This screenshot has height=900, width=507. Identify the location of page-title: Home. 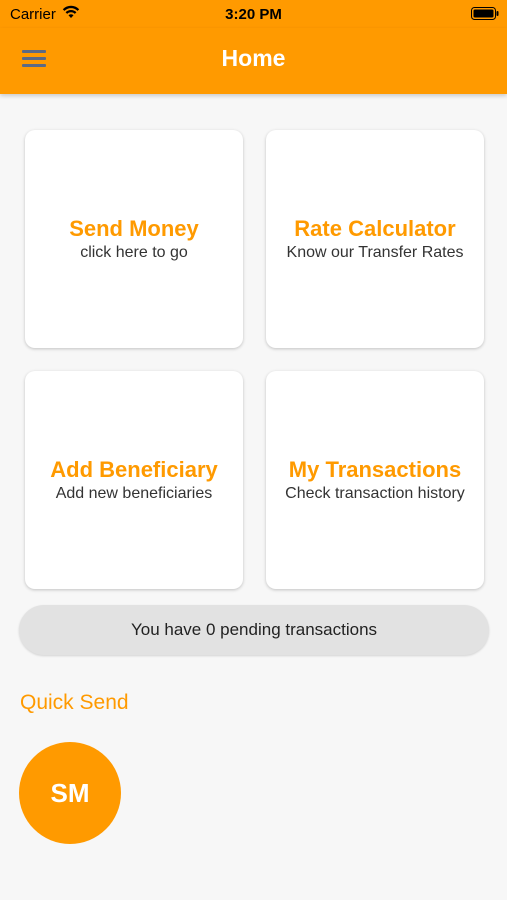
(253, 58).